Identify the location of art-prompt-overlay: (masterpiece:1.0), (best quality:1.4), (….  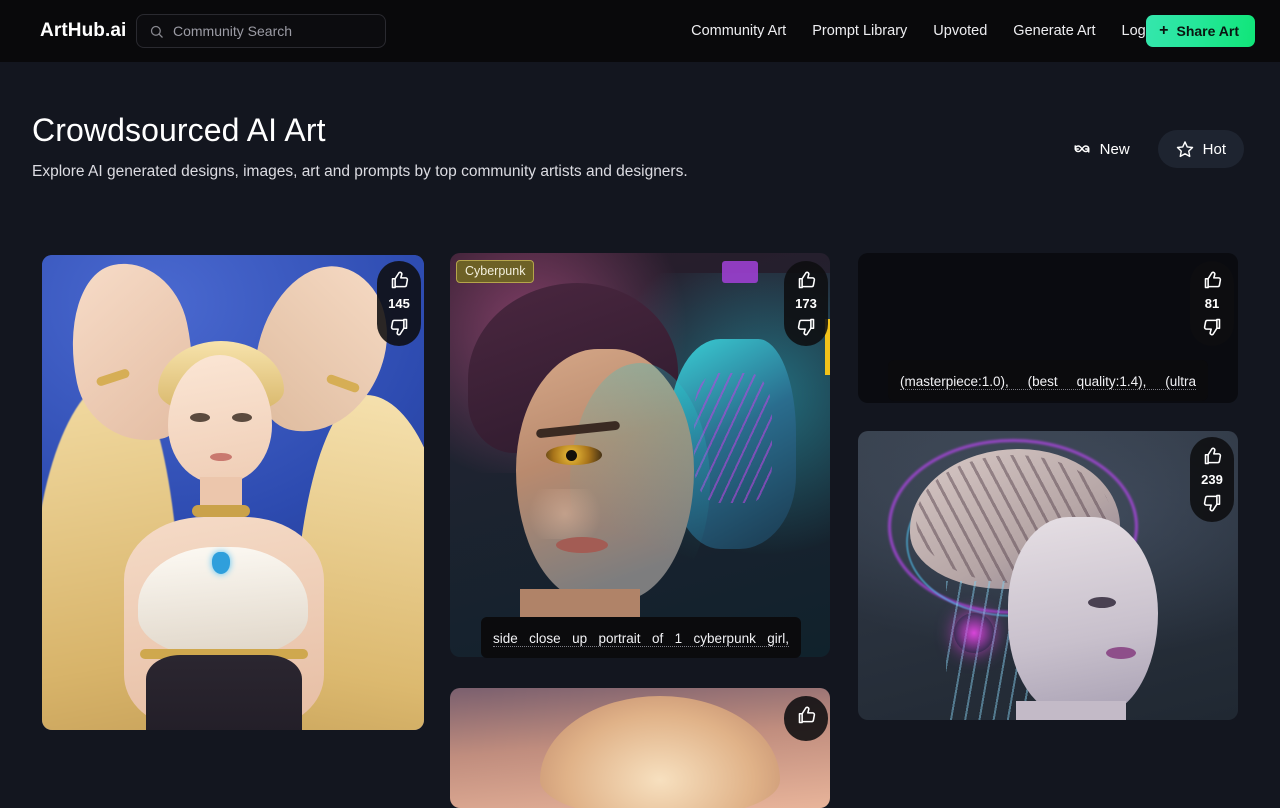
(1048, 380).